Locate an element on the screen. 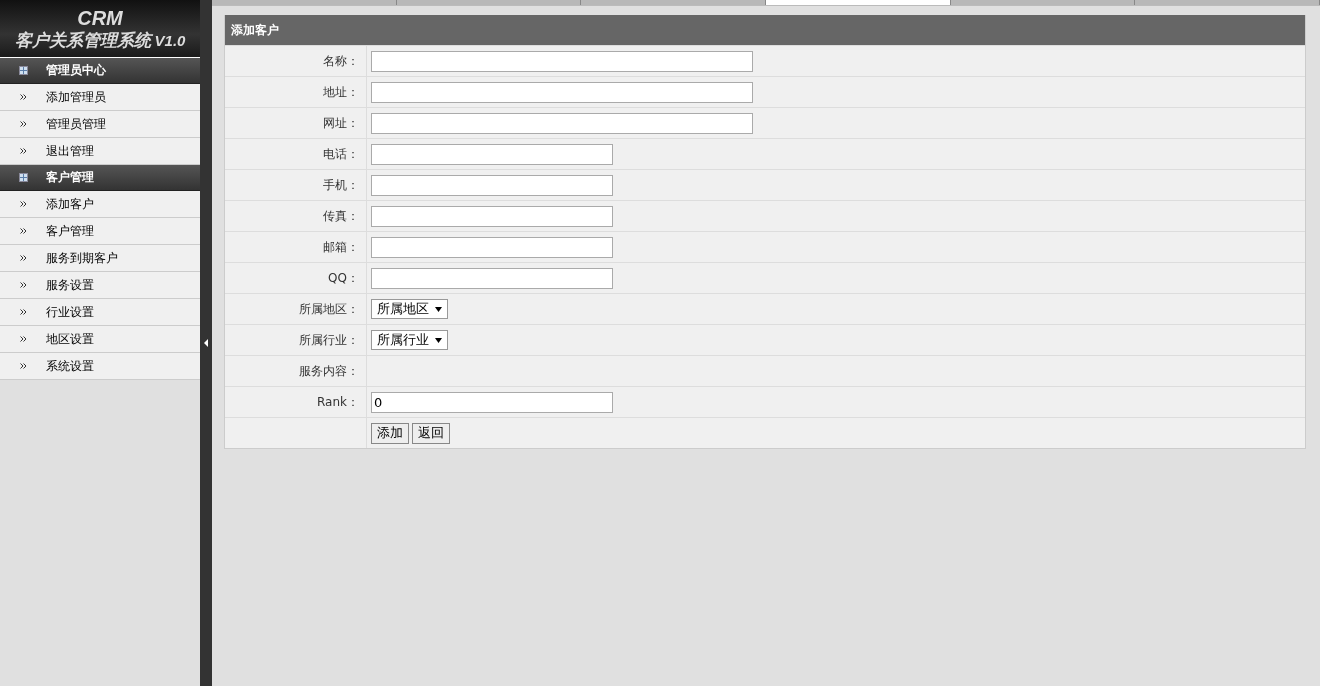  field-label: 电话： is located at coordinates (296, 154).